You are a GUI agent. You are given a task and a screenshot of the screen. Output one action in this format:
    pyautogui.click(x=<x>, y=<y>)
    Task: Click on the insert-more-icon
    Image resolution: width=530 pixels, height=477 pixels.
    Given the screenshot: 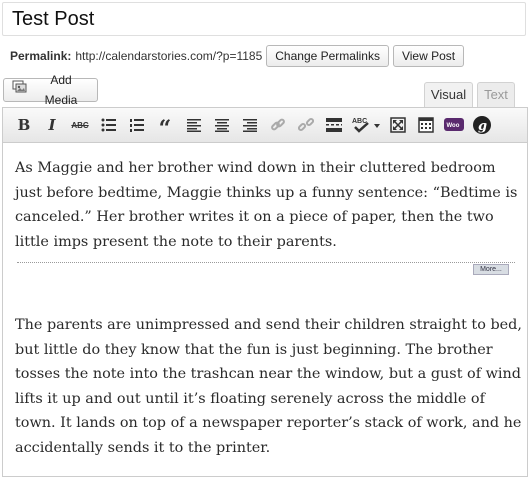 What is the action you would take?
    pyautogui.click(x=334, y=125)
    